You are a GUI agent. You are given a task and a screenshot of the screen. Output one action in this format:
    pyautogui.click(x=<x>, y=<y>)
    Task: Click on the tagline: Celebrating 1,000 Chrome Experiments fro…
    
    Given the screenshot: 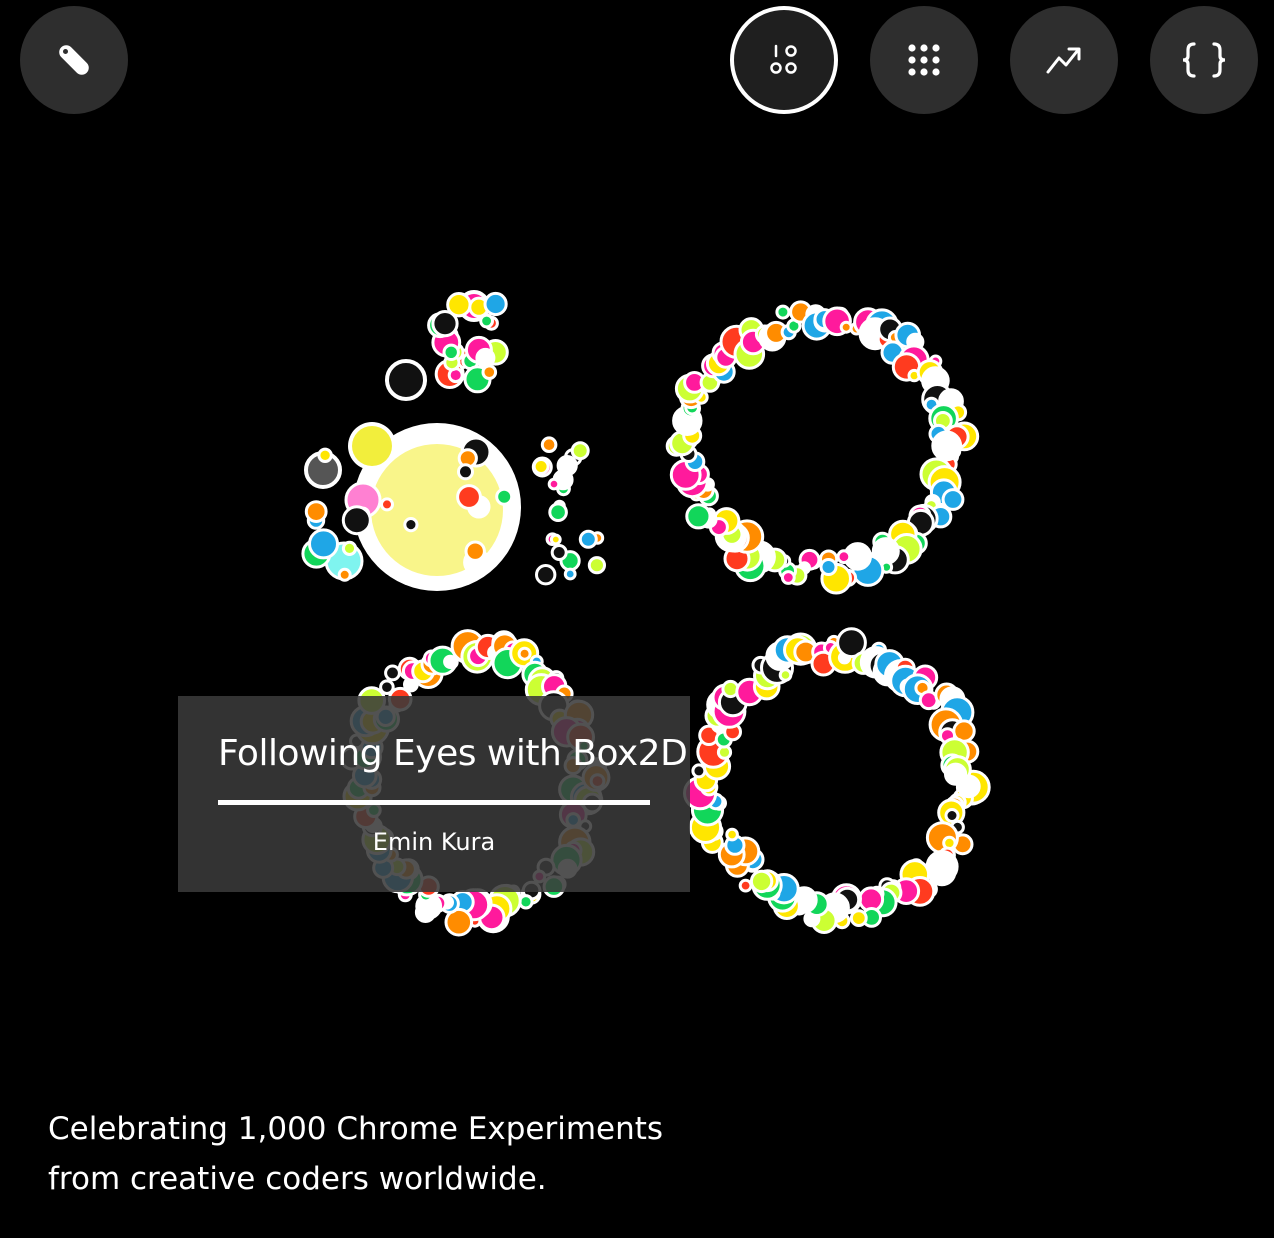 What is the action you would take?
    pyautogui.click(x=398, y=1154)
    